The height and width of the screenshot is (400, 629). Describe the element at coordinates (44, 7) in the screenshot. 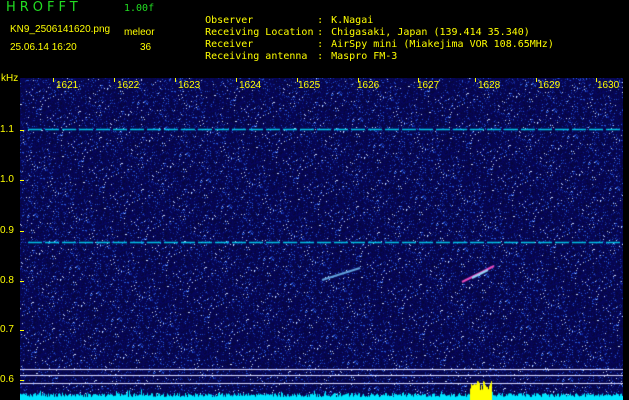

I see `app-title: HROFFT` at that location.